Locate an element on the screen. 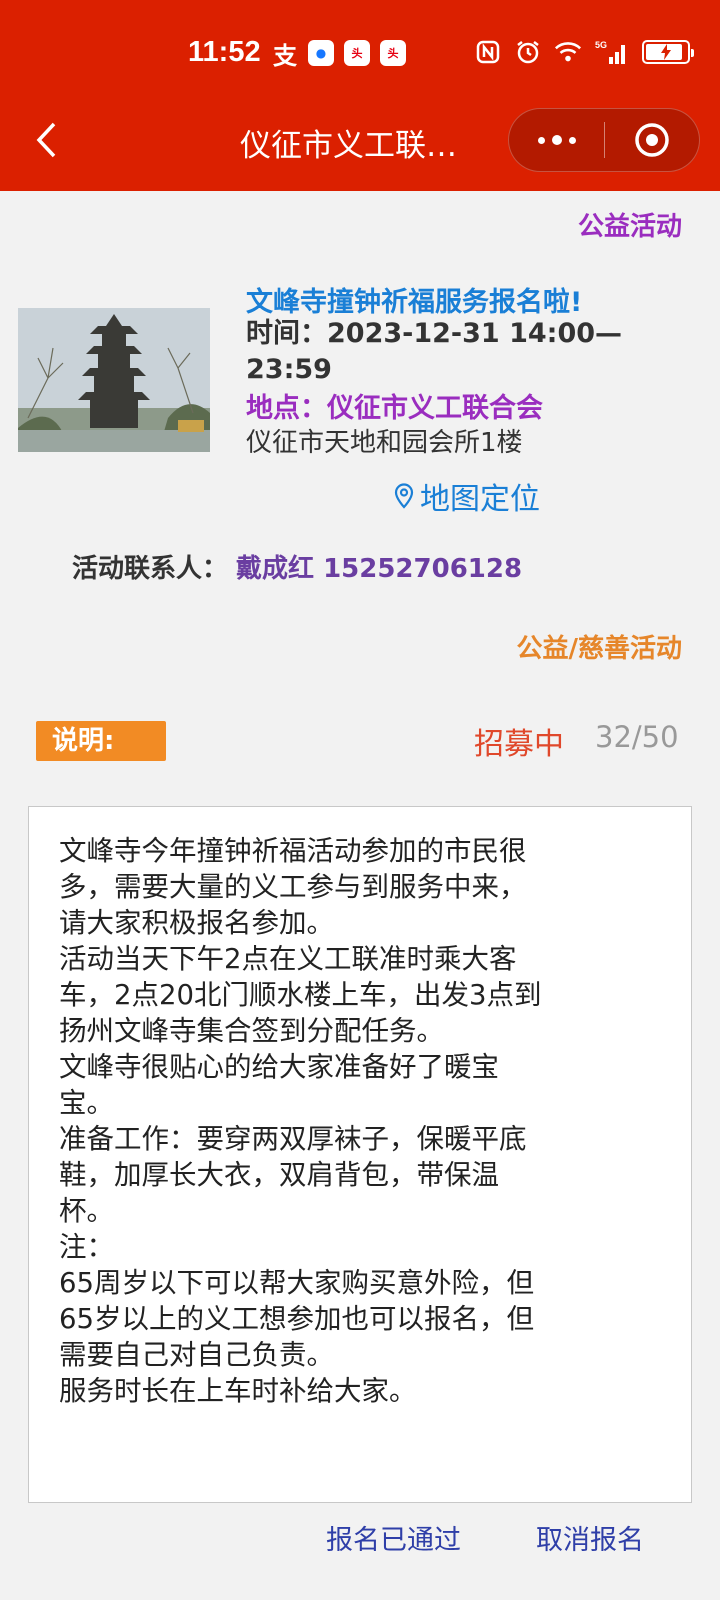 The height and width of the screenshot is (1600, 720). activity-title: 文峰寺撞钟祈福服务报名啦! is located at coordinates (414, 299).